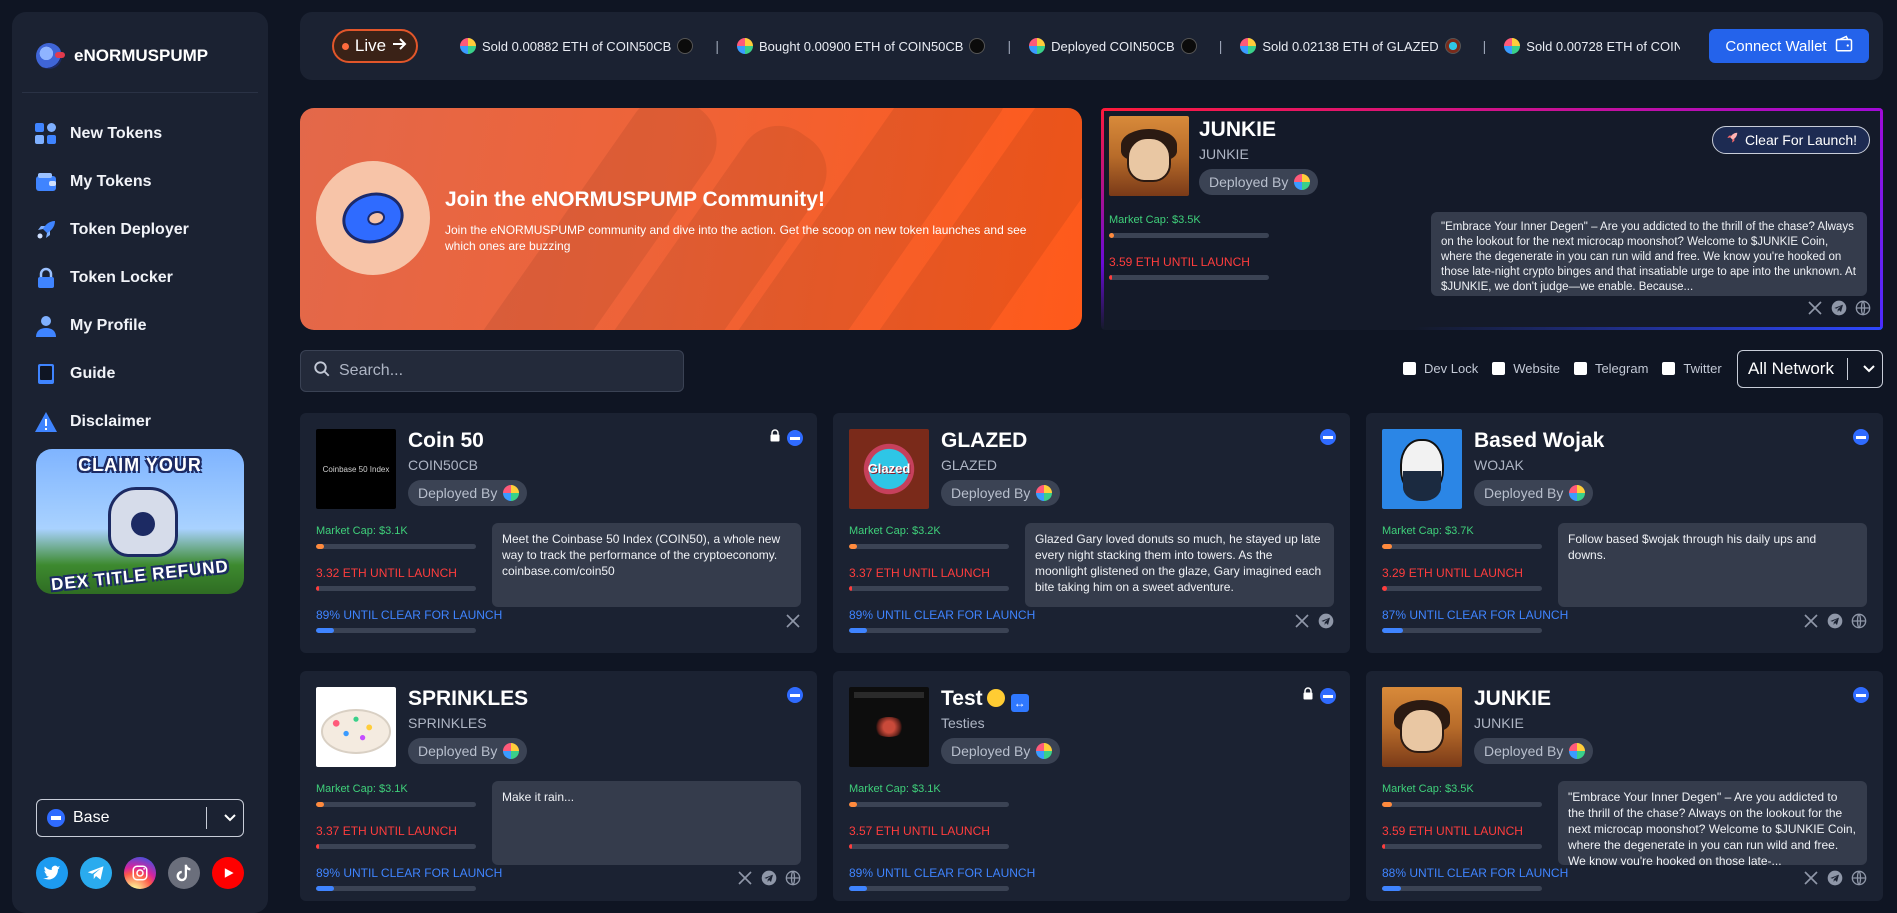 The width and height of the screenshot is (1897, 913). I want to click on token-name: Coin 50, so click(446, 440).